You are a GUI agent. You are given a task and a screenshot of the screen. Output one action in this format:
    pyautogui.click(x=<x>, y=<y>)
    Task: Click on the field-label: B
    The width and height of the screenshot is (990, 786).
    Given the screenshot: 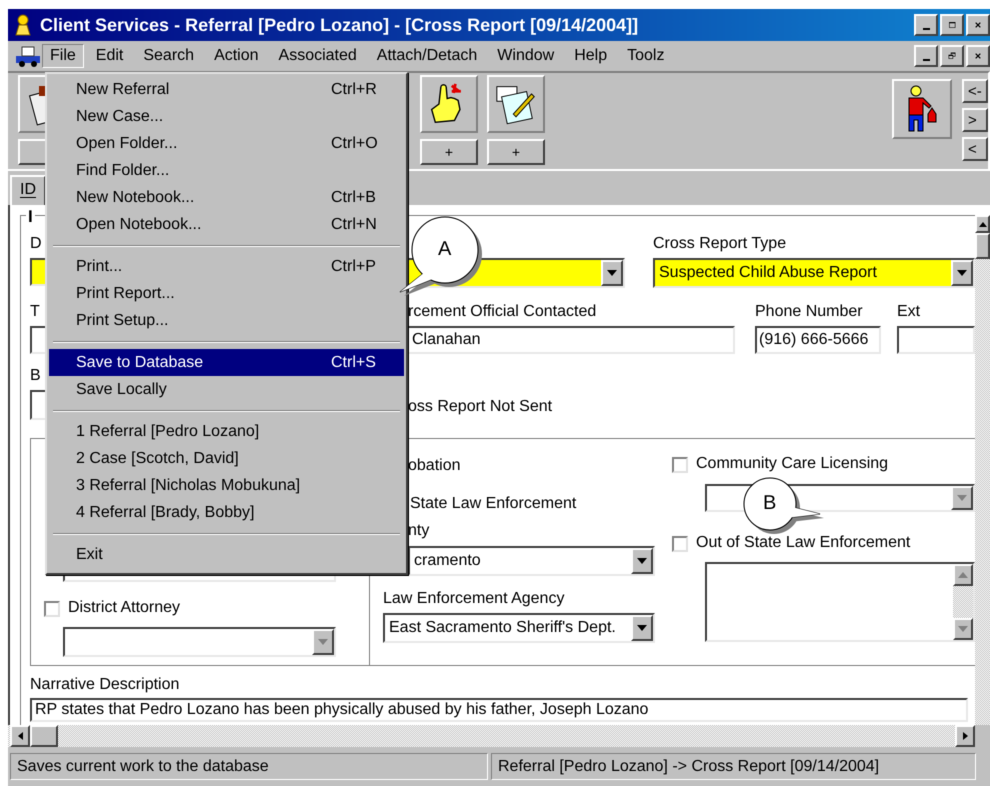 What is the action you would take?
    pyautogui.click(x=35, y=376)
    